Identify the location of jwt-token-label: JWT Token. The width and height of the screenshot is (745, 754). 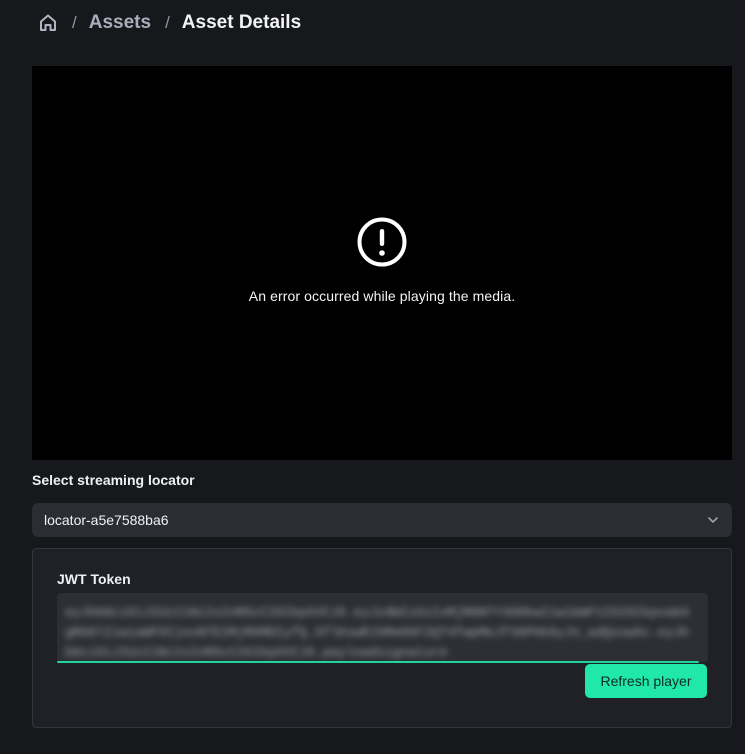
(94, 579).